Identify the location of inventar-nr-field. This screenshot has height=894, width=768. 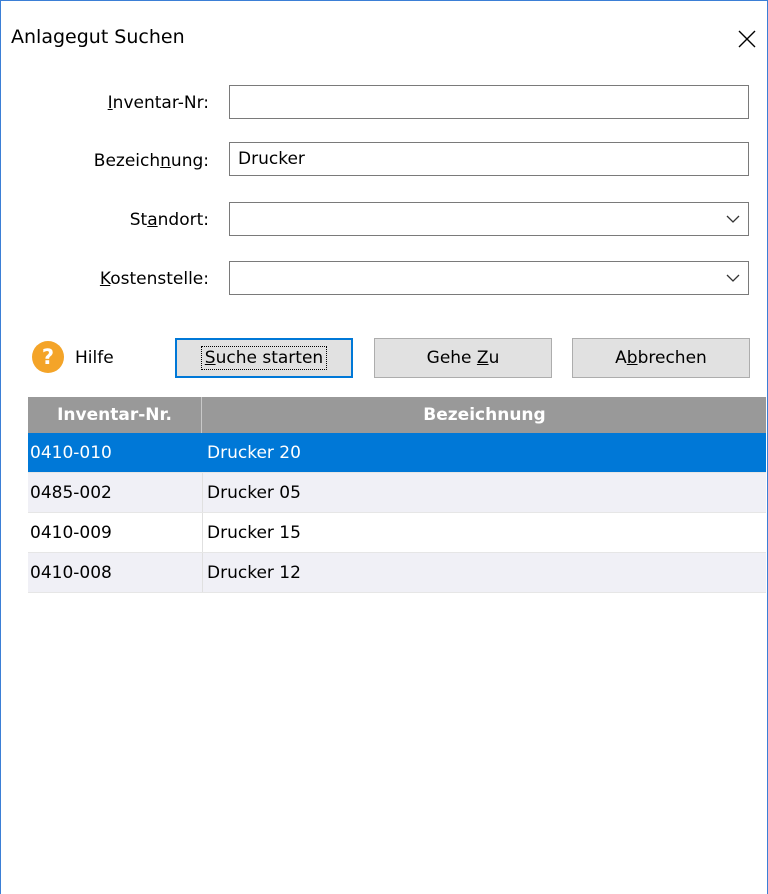
(489, 102).